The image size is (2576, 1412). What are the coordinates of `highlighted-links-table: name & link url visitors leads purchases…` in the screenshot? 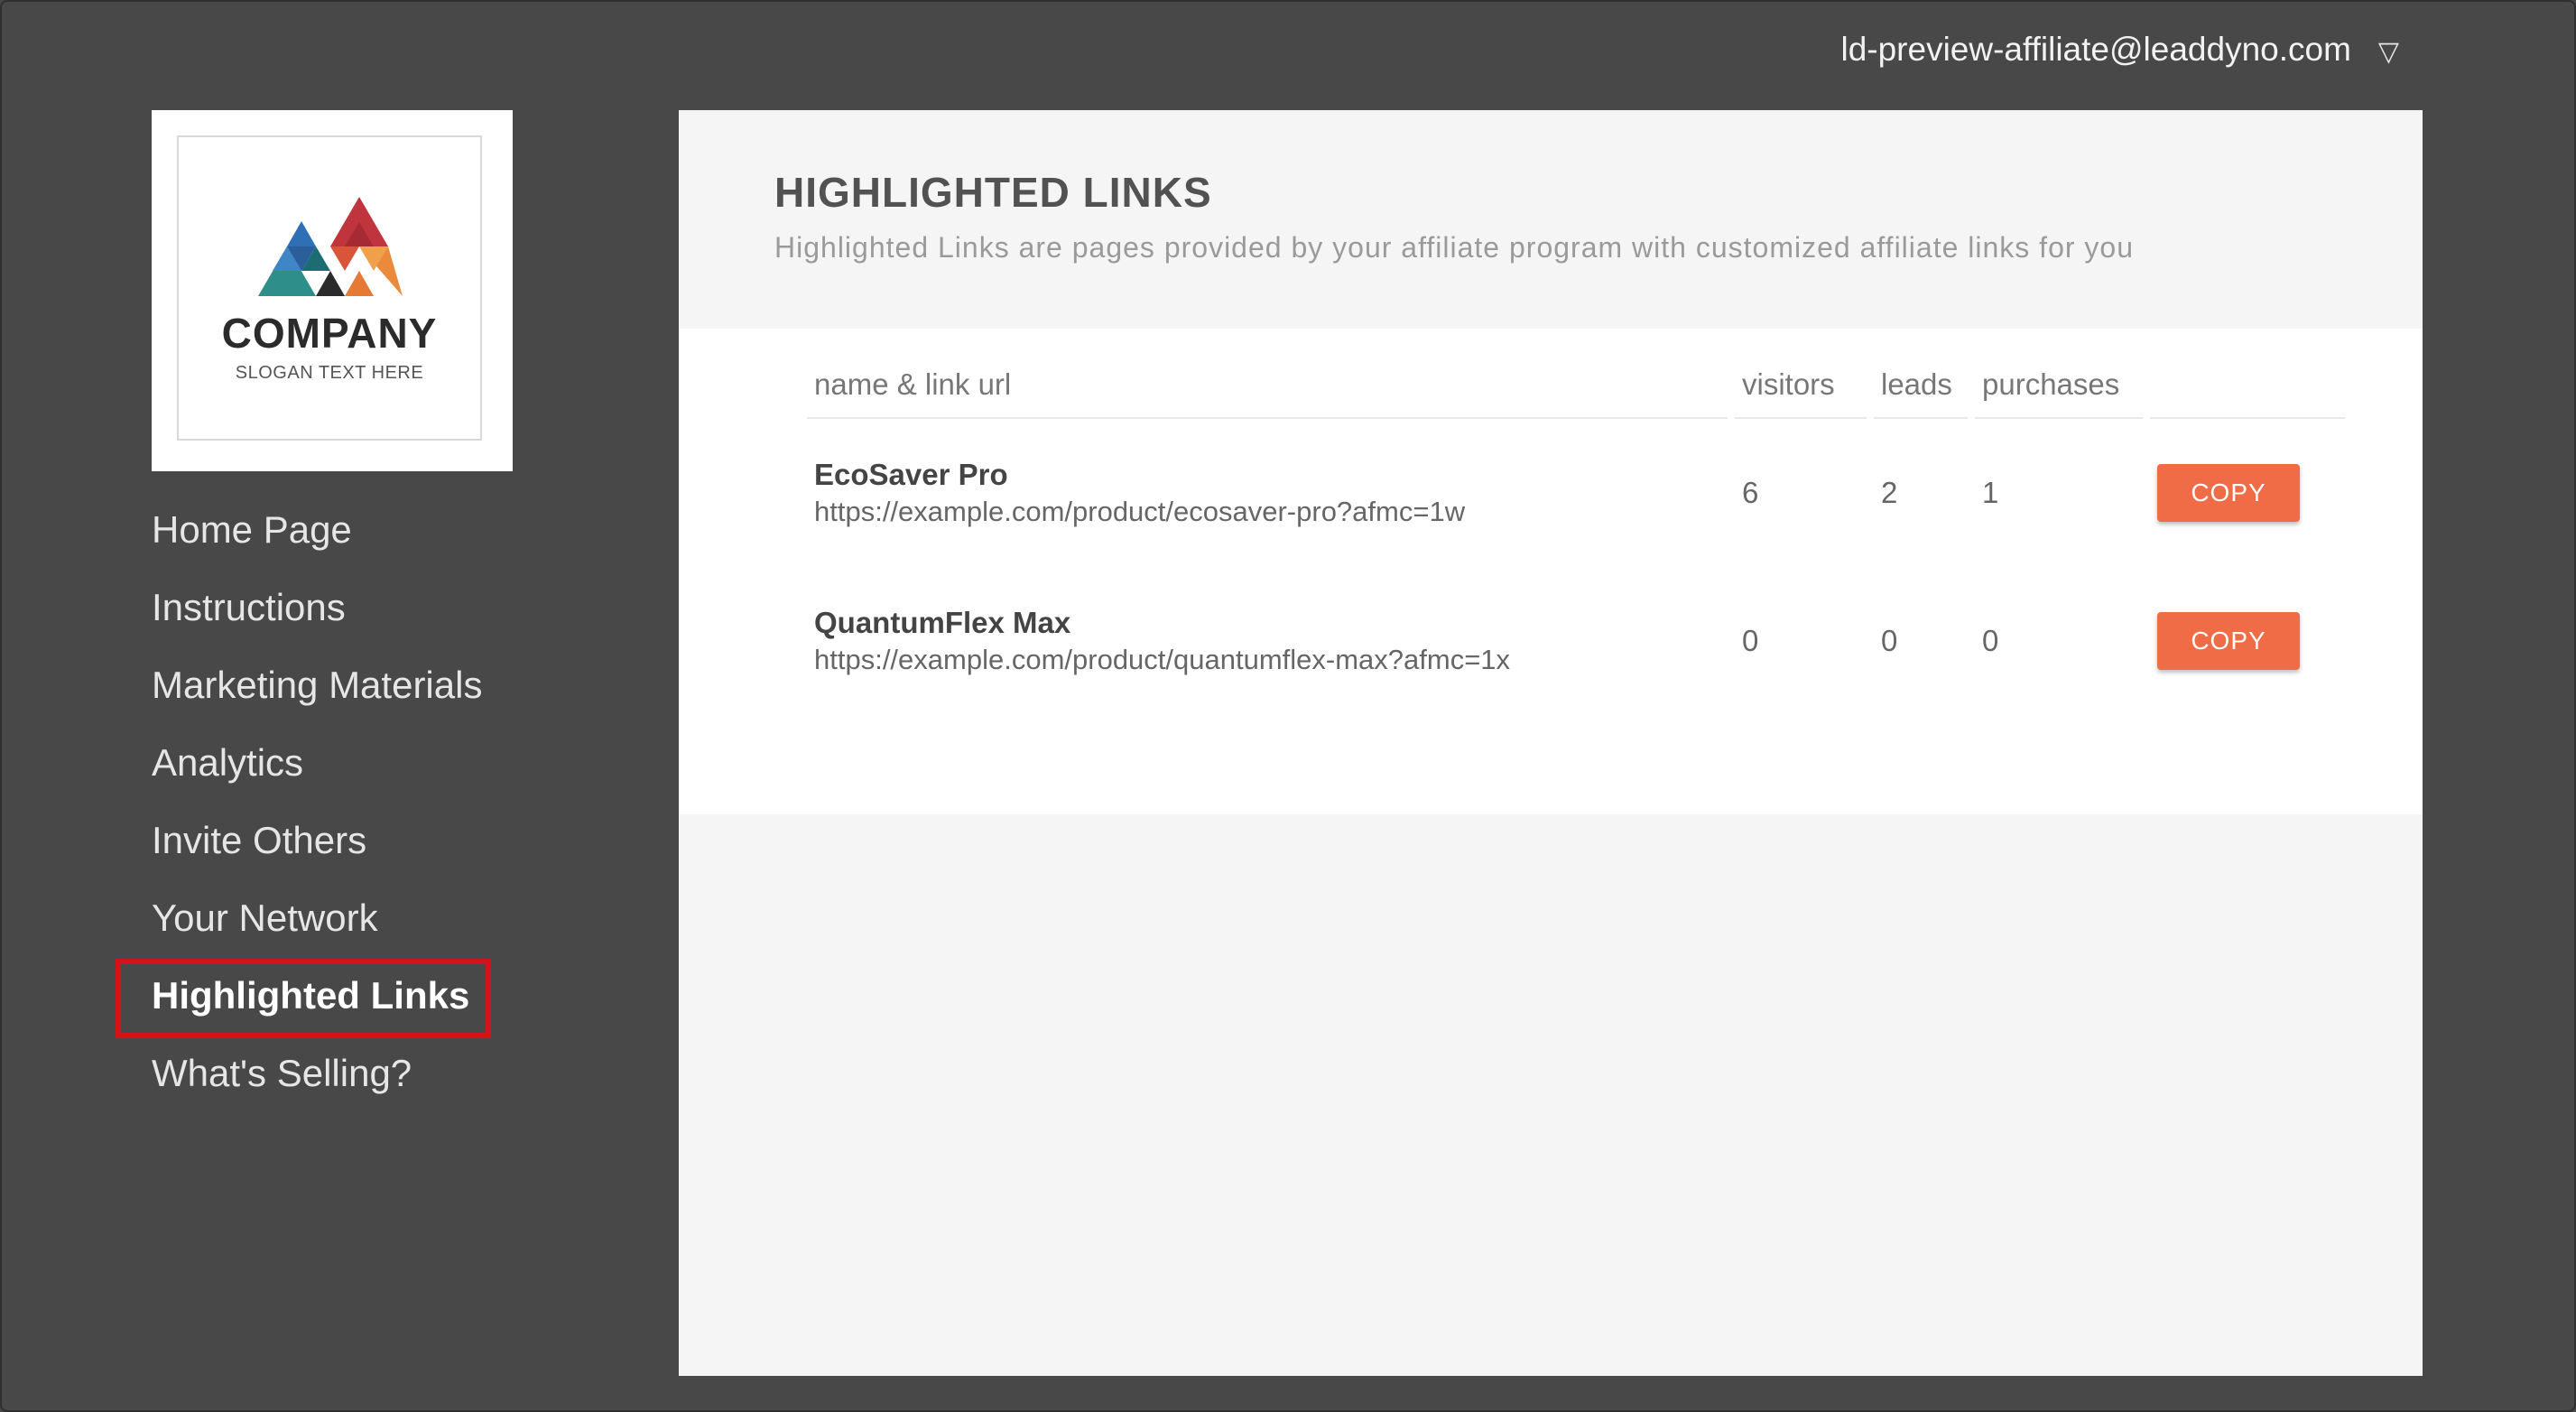 It's located at (1576, 540).